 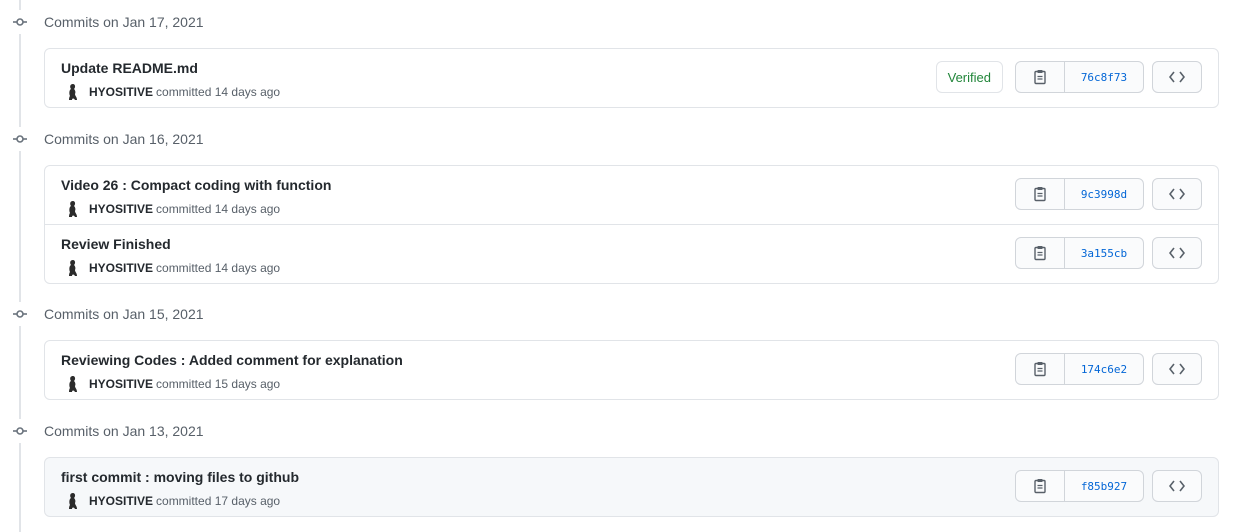 I want to click on commit-group-title: Commits on Jan 15, 2021, so click(x=124, y=314).